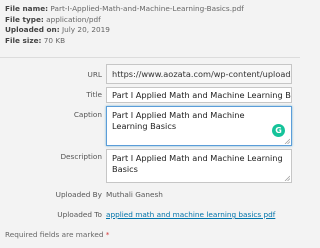 The width and height of the screenshot is (320, 248). I want to click on title-label: Title, so click(94, 94).